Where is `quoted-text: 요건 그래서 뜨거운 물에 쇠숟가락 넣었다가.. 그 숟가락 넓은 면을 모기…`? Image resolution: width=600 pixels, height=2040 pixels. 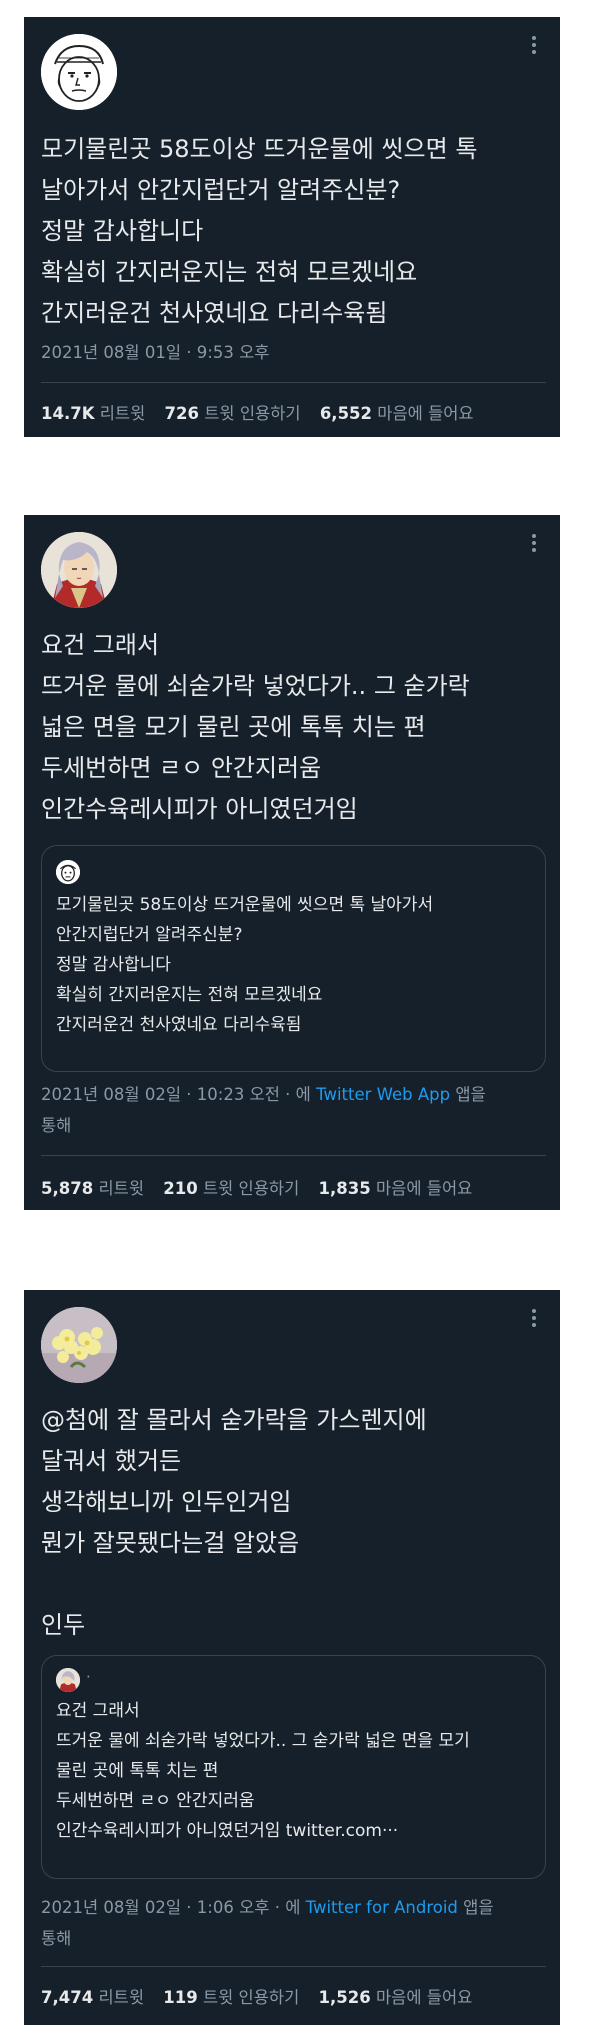 quoted-text: 요건 그래서 뜨거운 물에 쇠숟가락 넣었다가.. 그 숟가락 넓은 면을 모기… is located at coordinates (295, 1771).